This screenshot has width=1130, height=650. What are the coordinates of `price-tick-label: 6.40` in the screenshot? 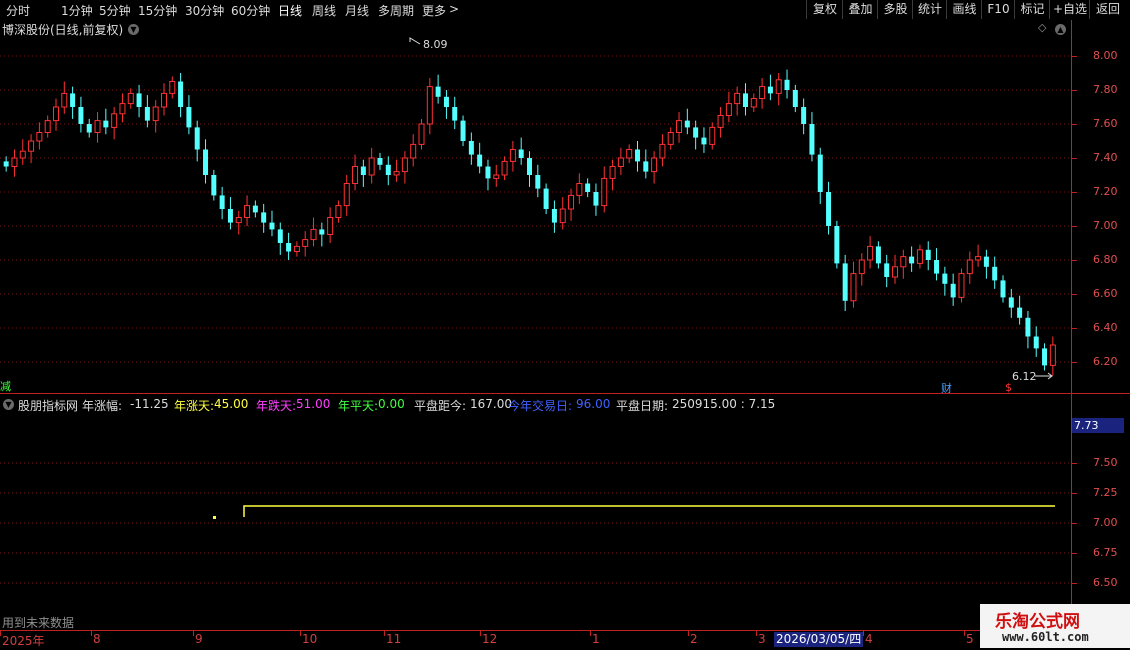 It's located at (1105, 327).